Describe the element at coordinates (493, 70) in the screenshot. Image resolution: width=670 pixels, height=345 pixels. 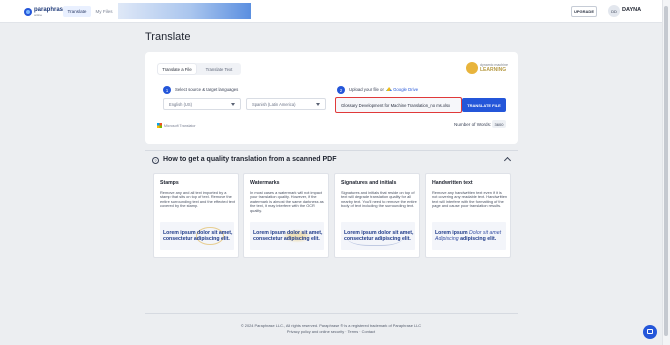
I see `partner-logo-line2: LEARNING` at that location.